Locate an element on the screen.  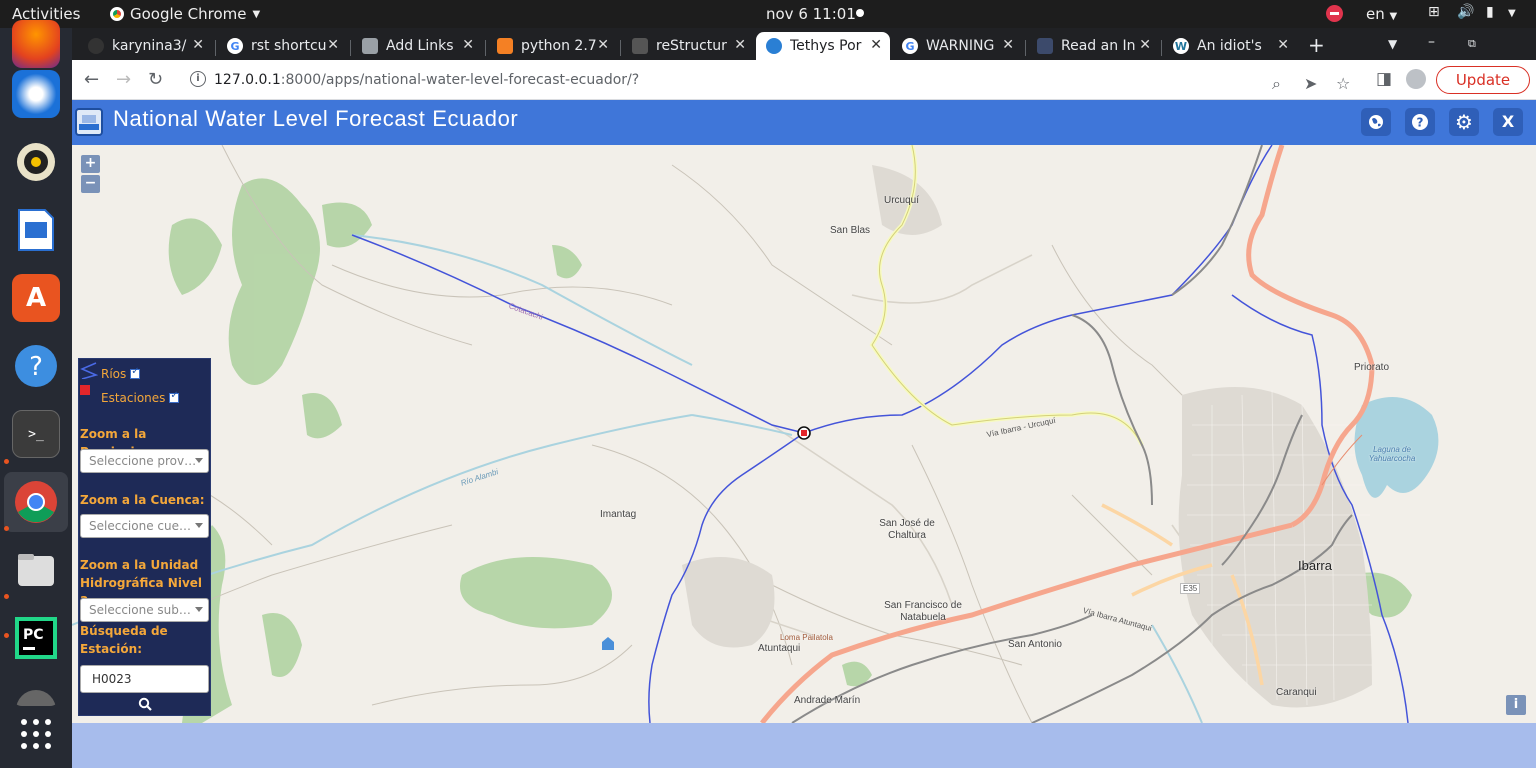
rst-icon is located at coordinates (640, 46).